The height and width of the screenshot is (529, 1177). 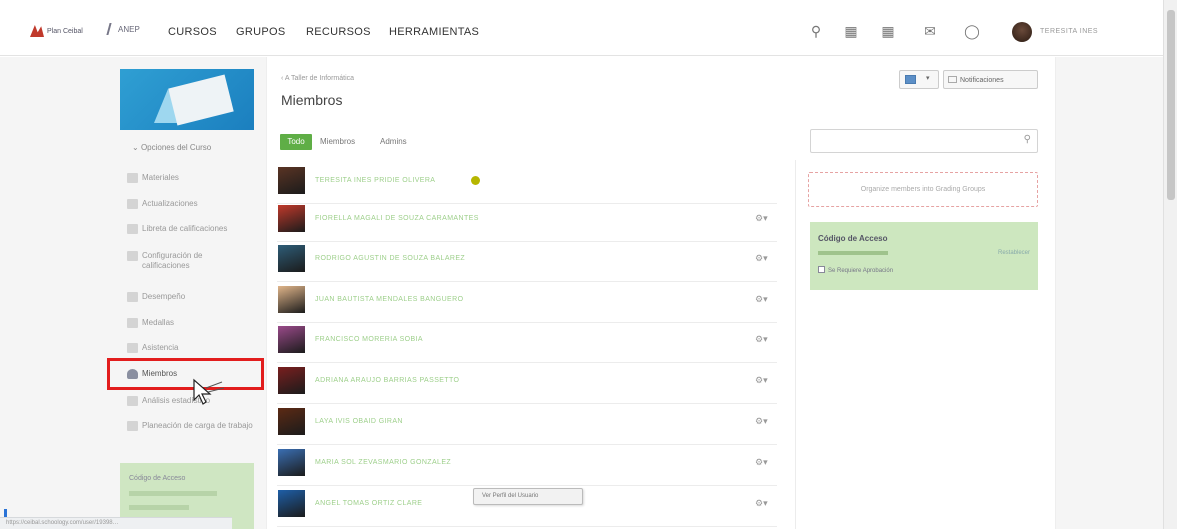 What do you see at coordinates (132, 229) in the screenshot?
I see `gradebook-icon` at bounding box center [132, 229].